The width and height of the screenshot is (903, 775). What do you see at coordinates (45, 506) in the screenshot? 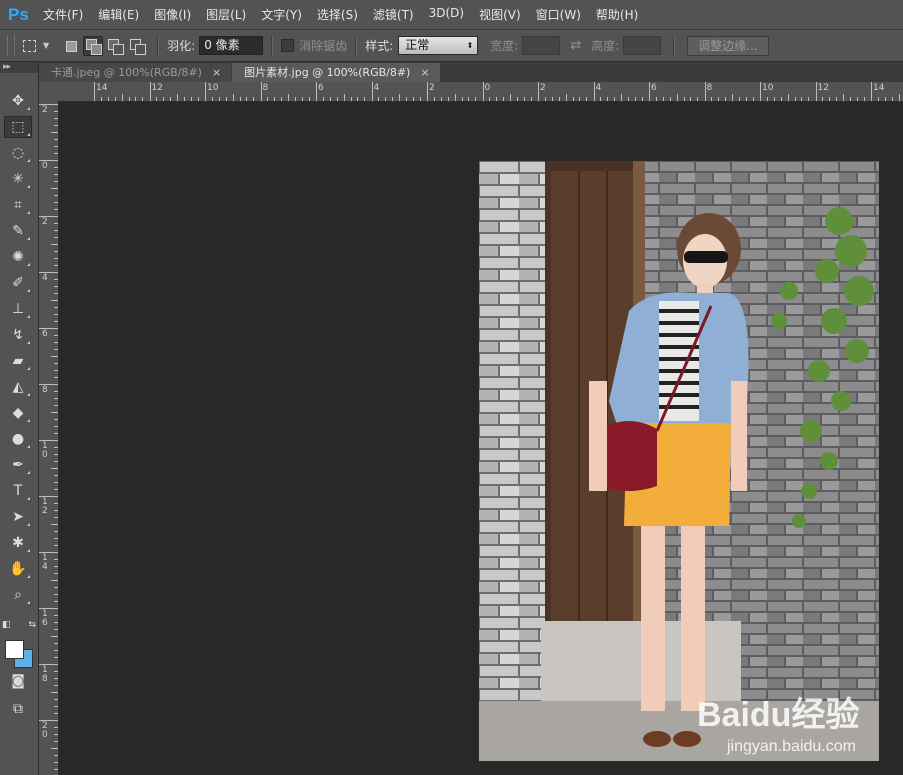
I see `ruler-label: 1 2` at bounding box center [45, 506].